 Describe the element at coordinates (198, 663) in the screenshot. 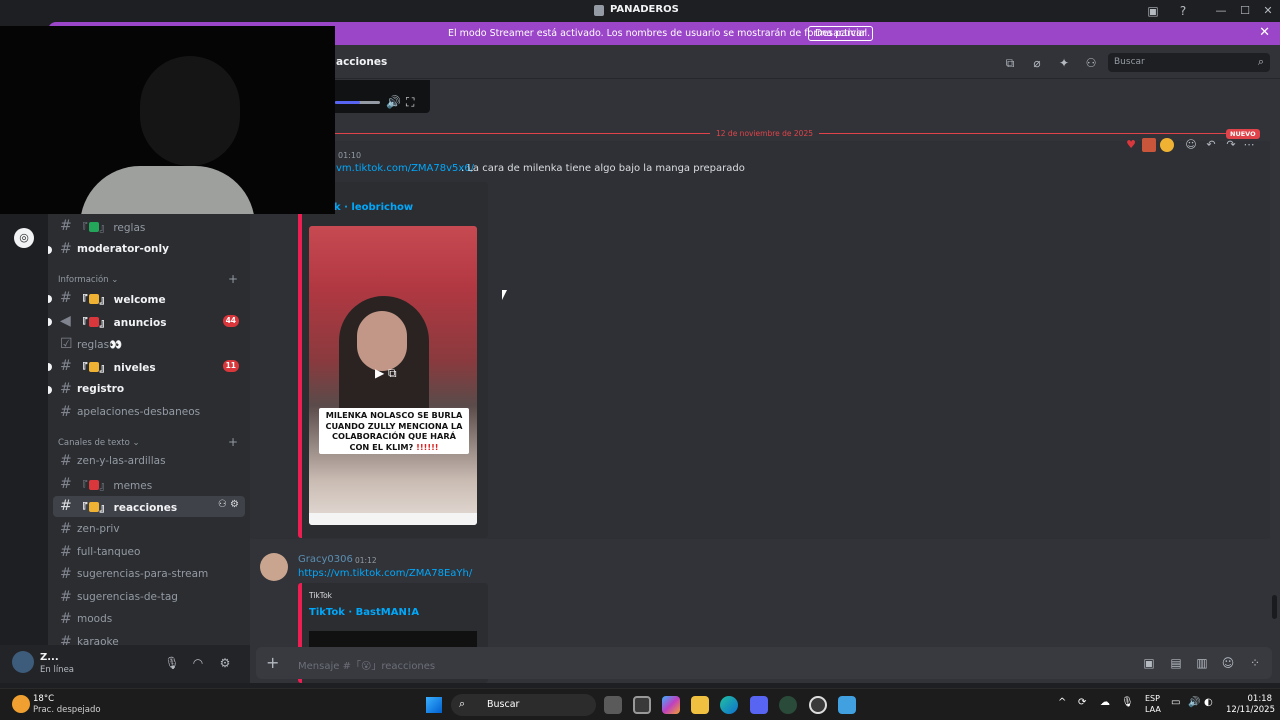

I see `headphones-icon: ◠` at that location.